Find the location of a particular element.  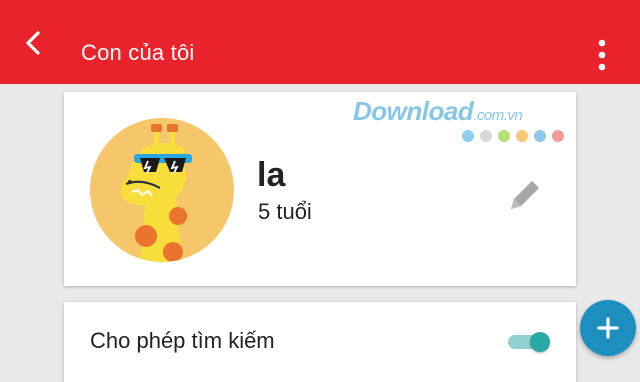

back-button is located at coordinates (33, 43).